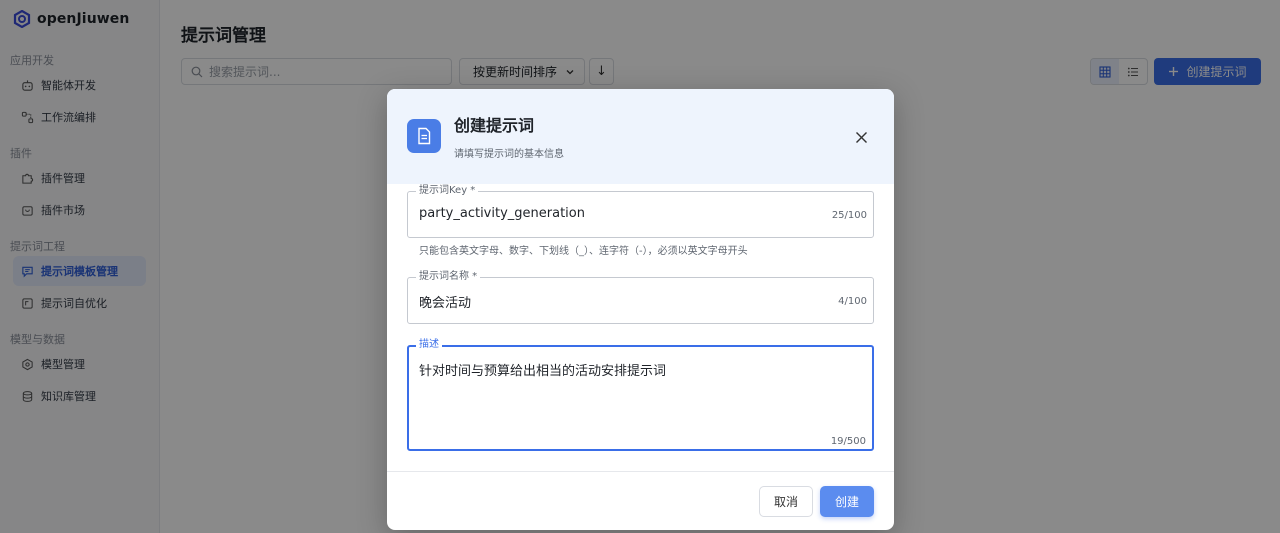 The height and width of the screenshot is (533, 1280). I want to click on dialog-header: 创建提示词 请填写提示词的基本信息, so click(640, 136).